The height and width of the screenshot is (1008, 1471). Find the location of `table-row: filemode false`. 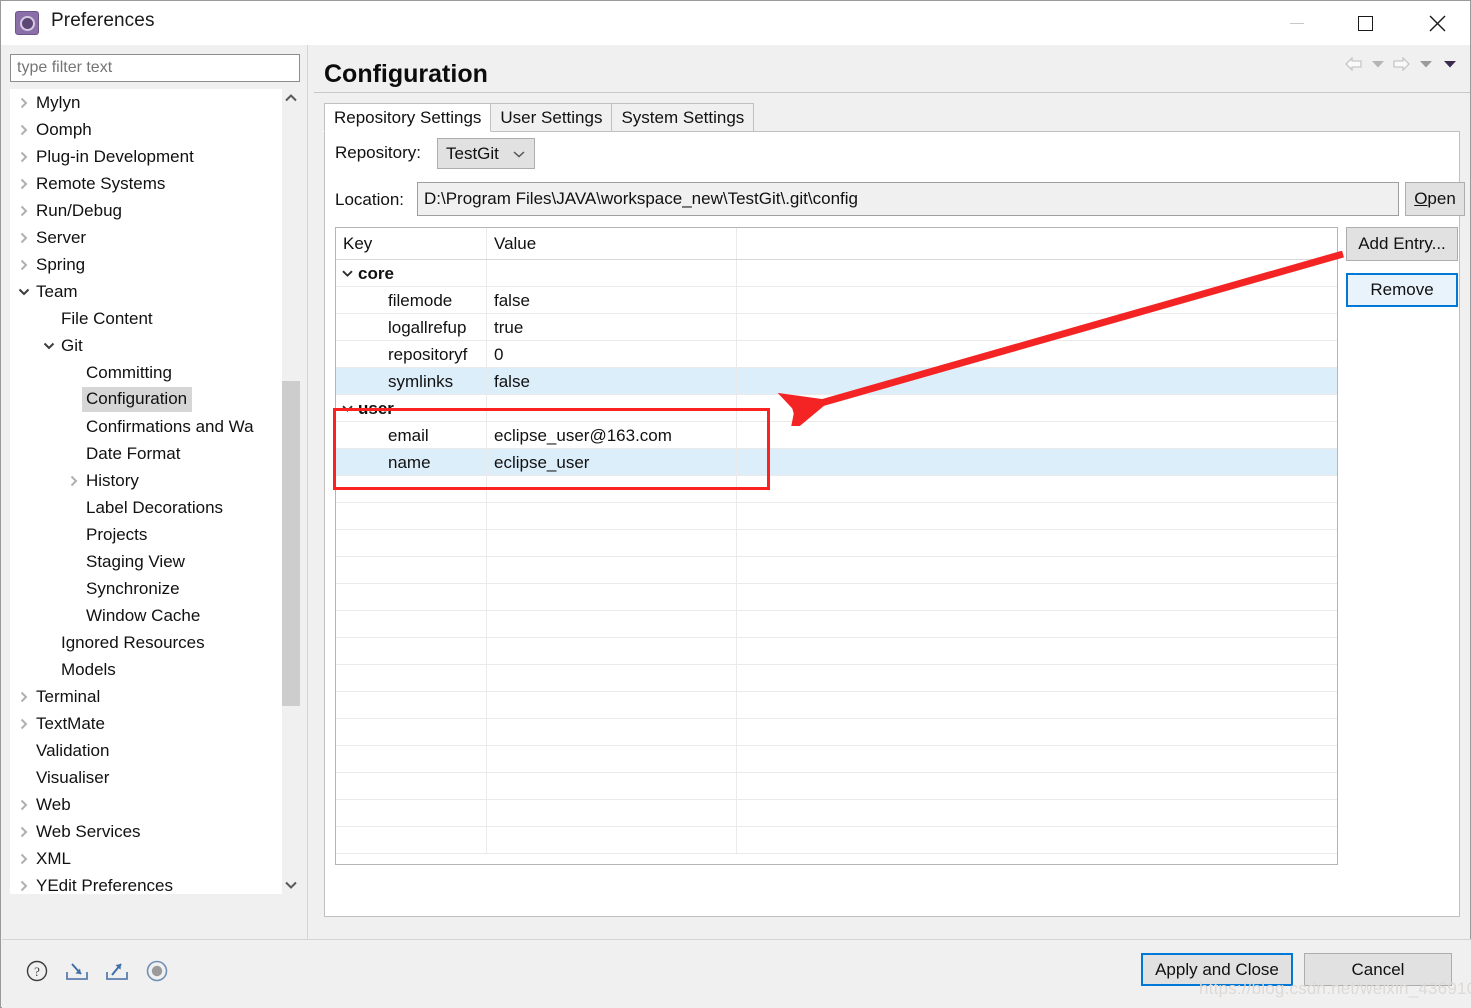

table-row: filemode false is located at coordinates (836, 300).